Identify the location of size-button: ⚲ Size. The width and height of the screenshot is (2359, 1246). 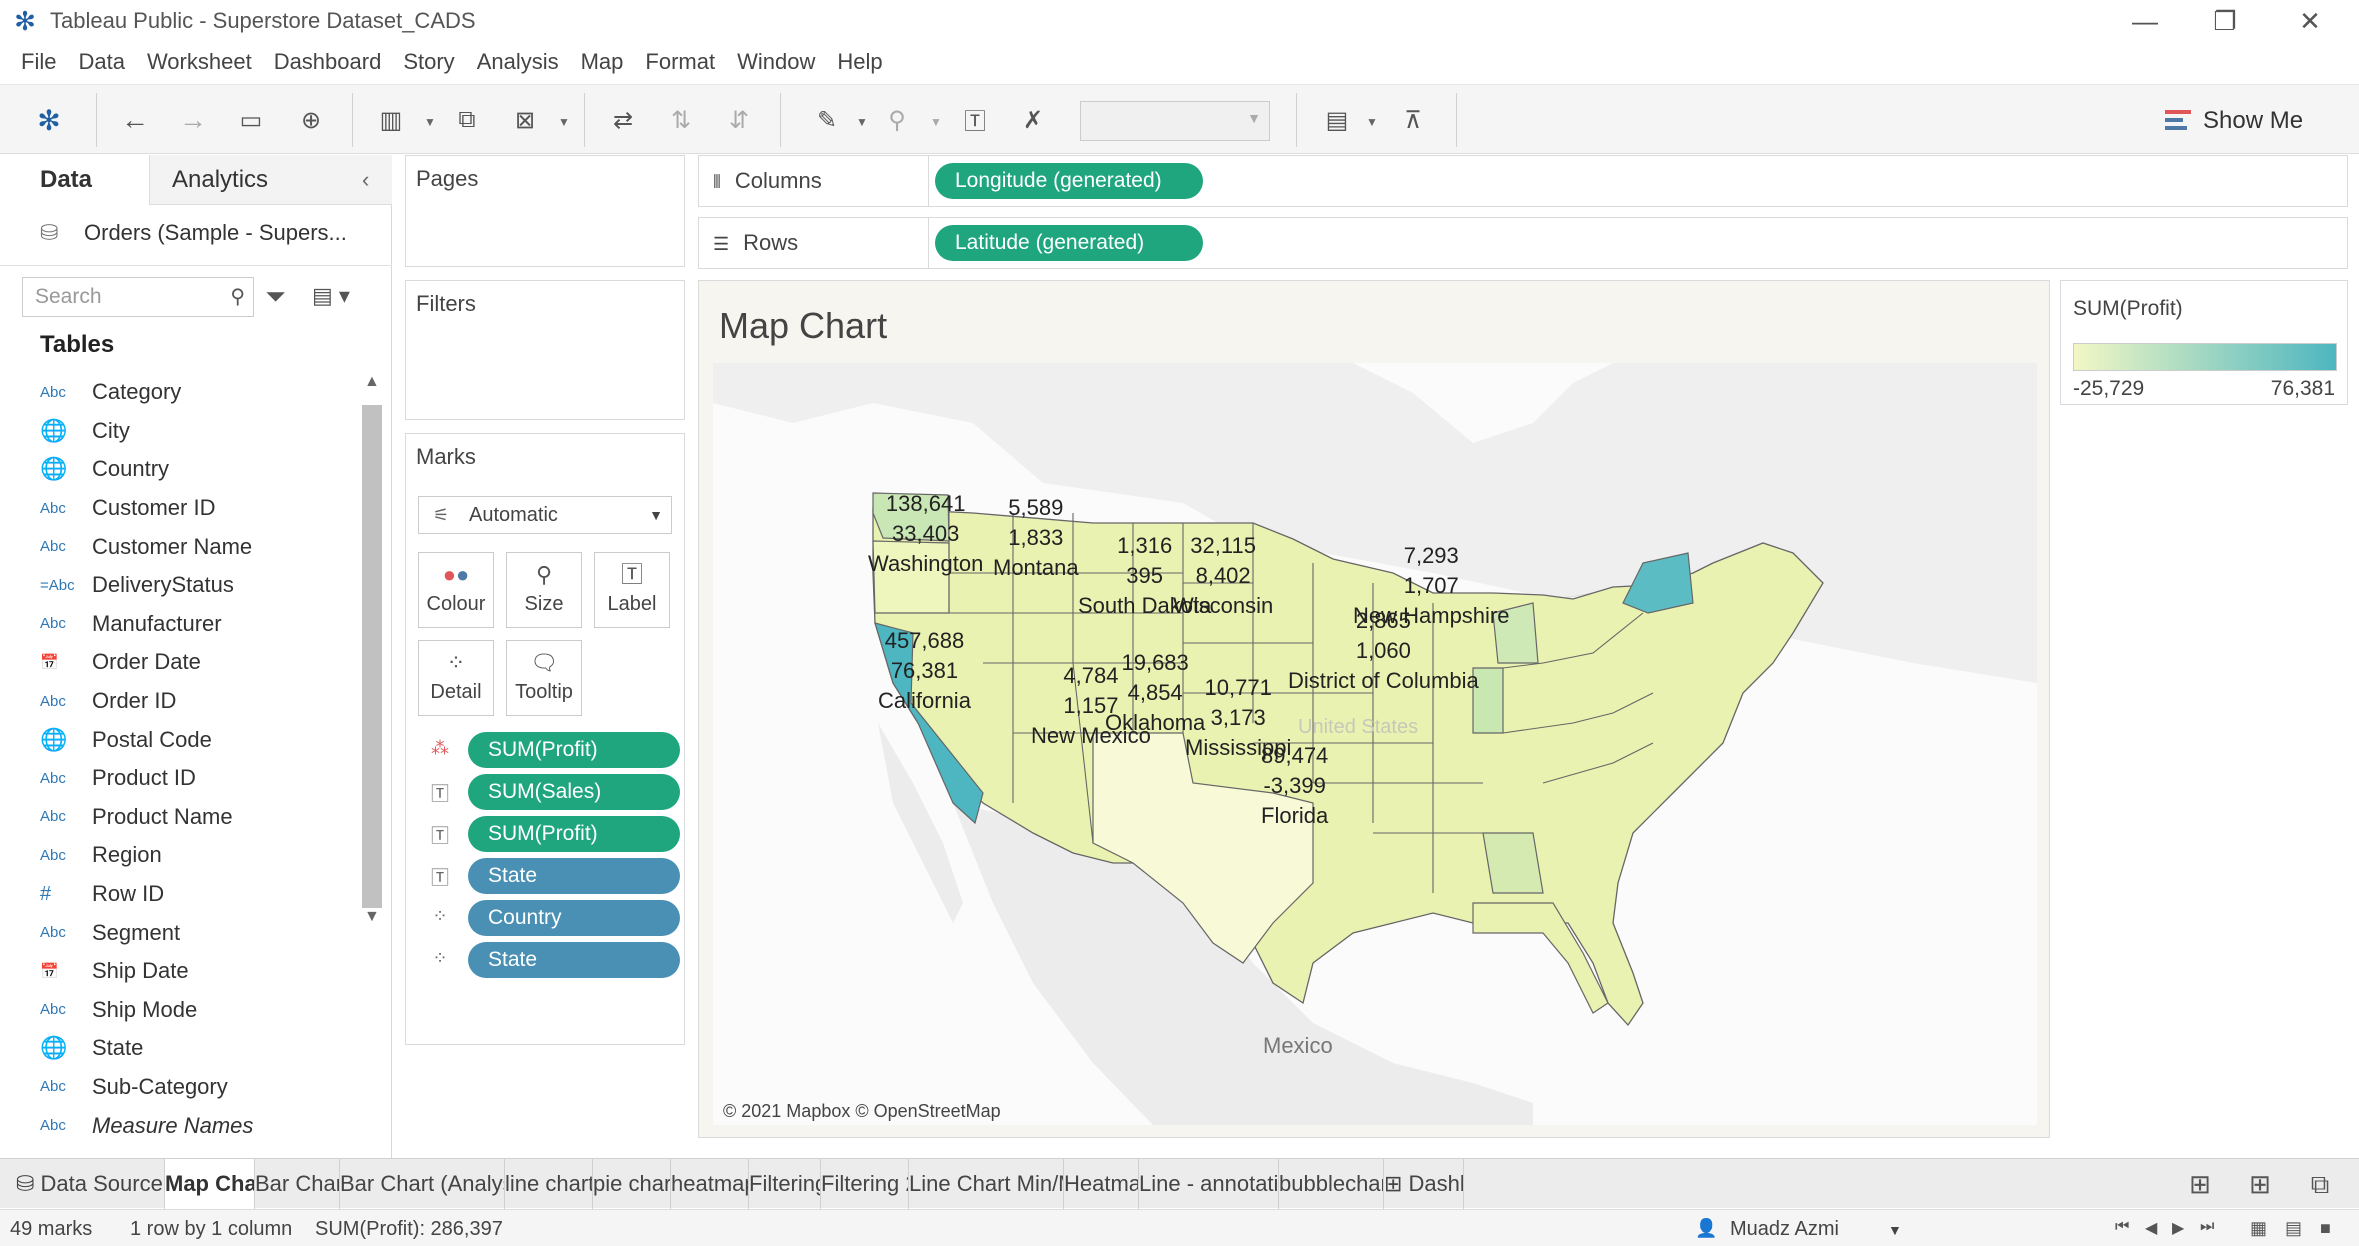
(544, 590).